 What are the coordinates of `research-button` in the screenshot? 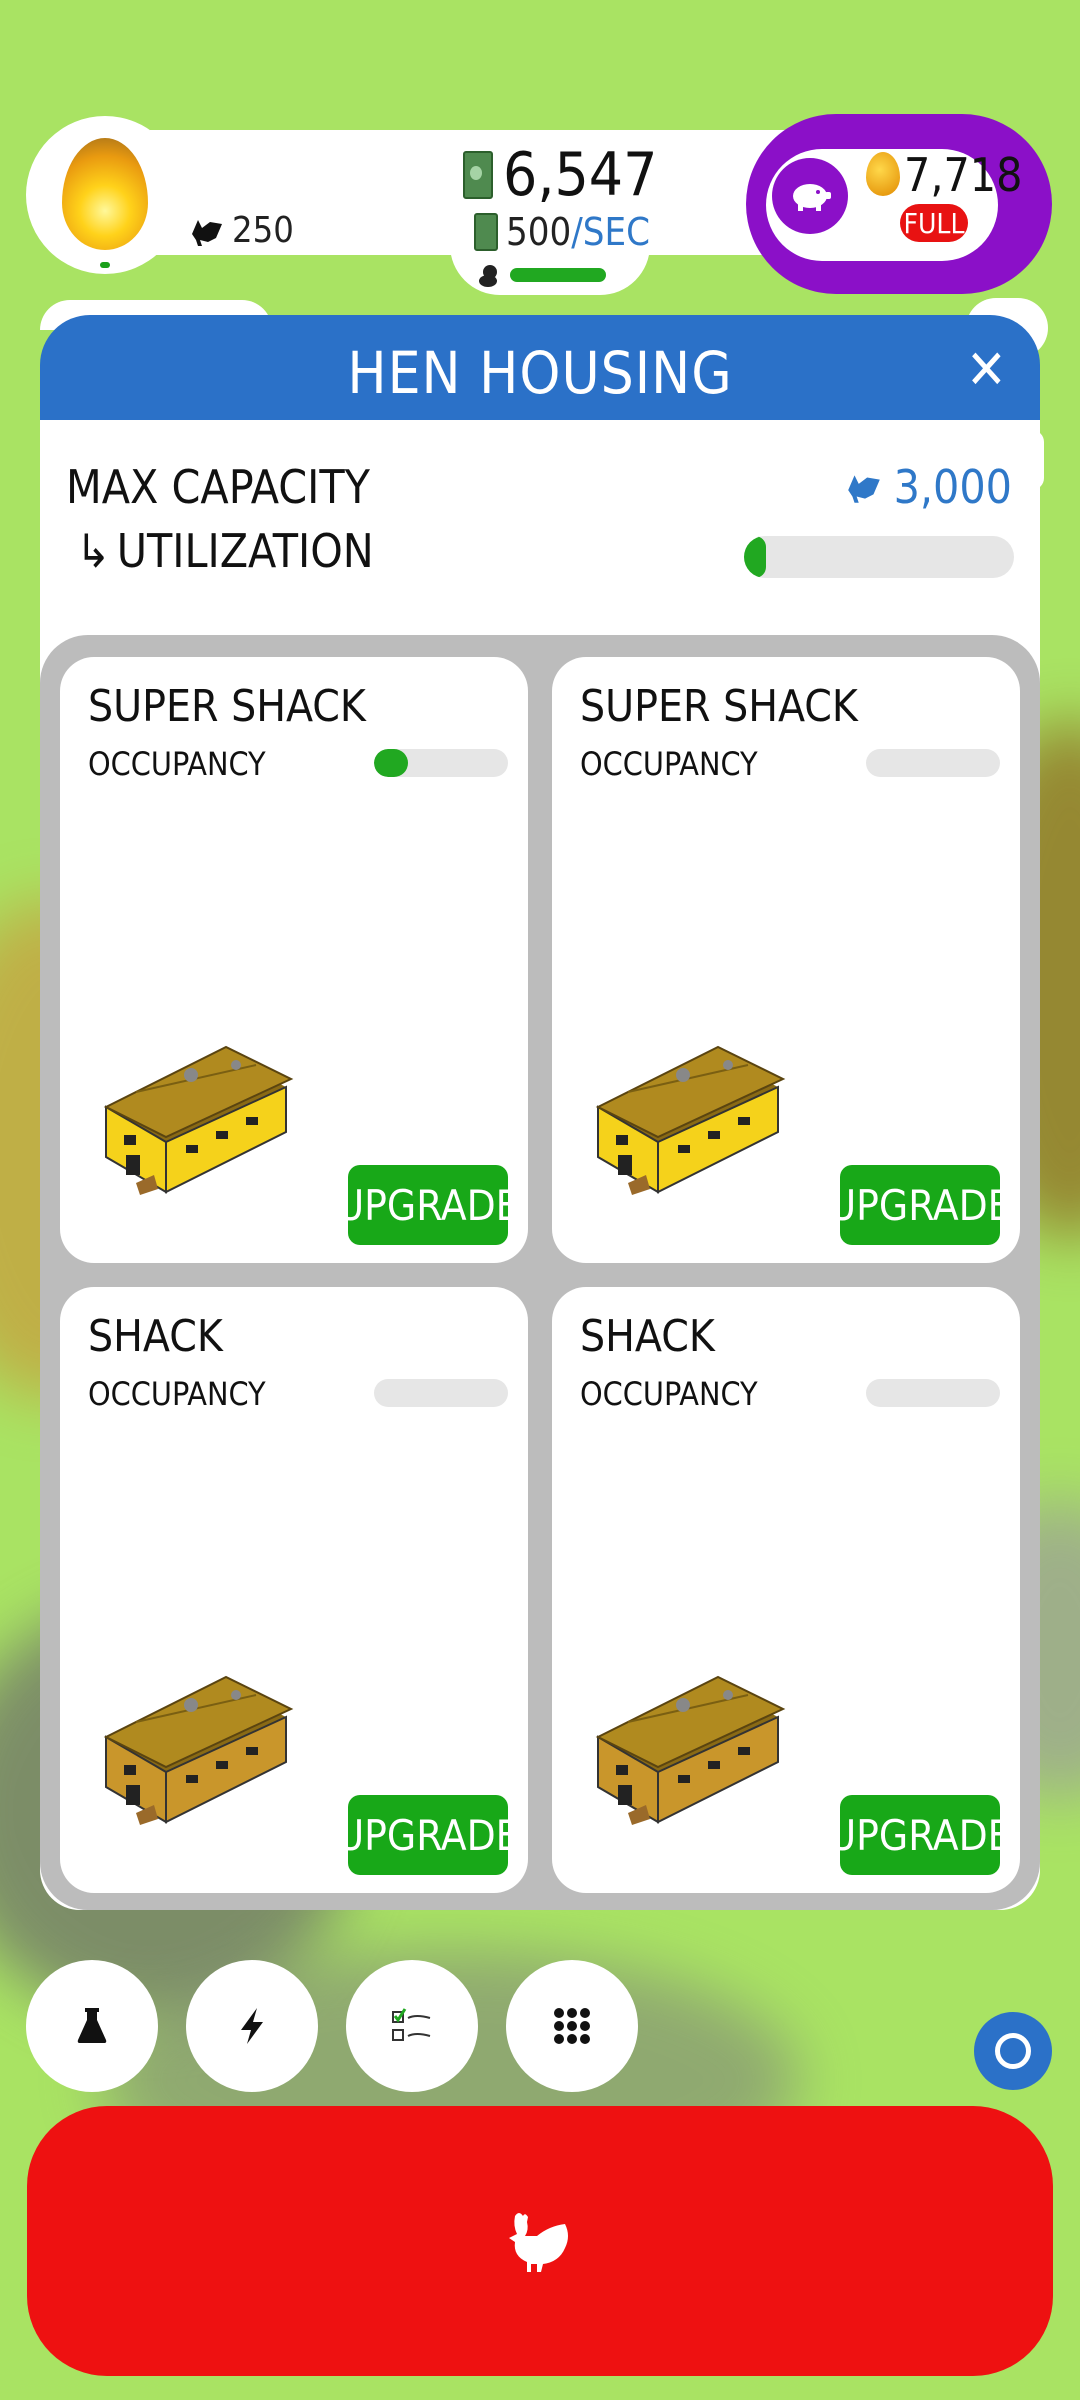 It's located at (92, 2026).